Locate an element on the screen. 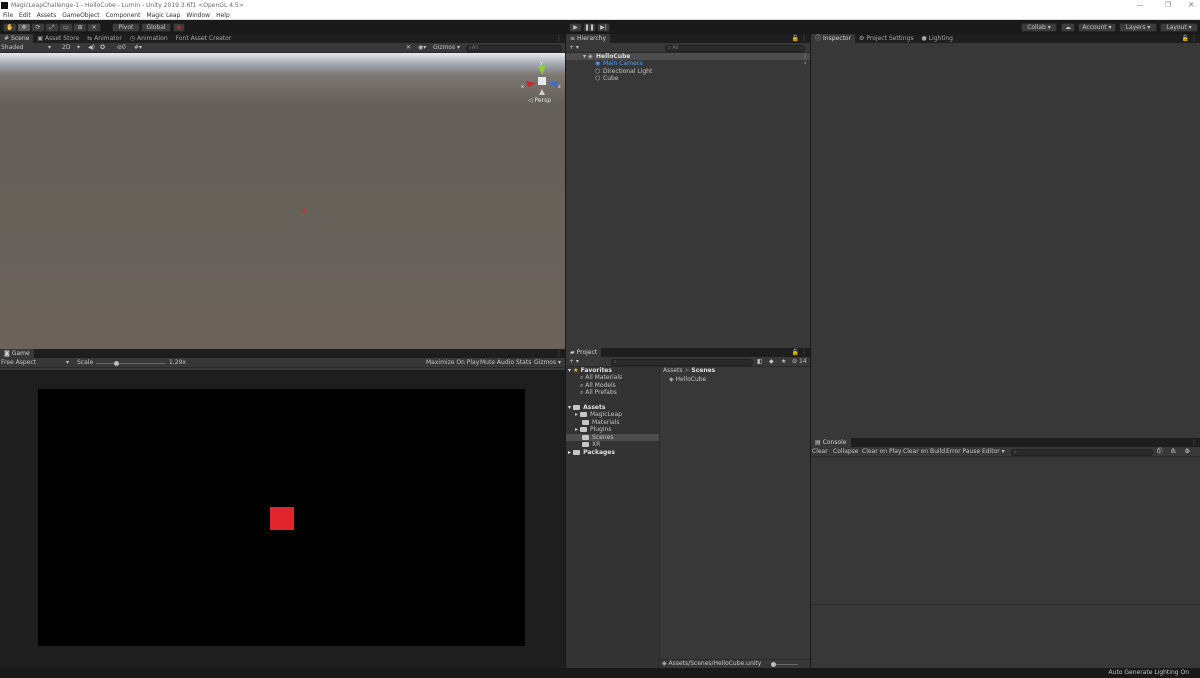 This screenshot has width=1200, height=678. scene-cube is located at coordinates (303, 210).